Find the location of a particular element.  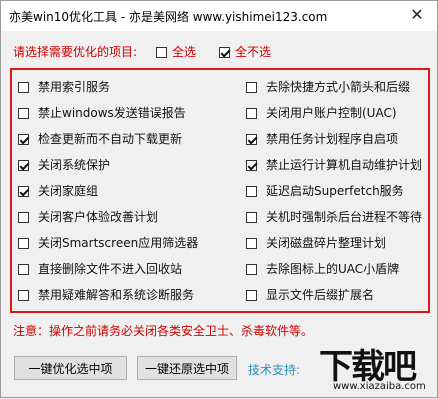

select-all-checkbox is located at coordinates (161, 52).